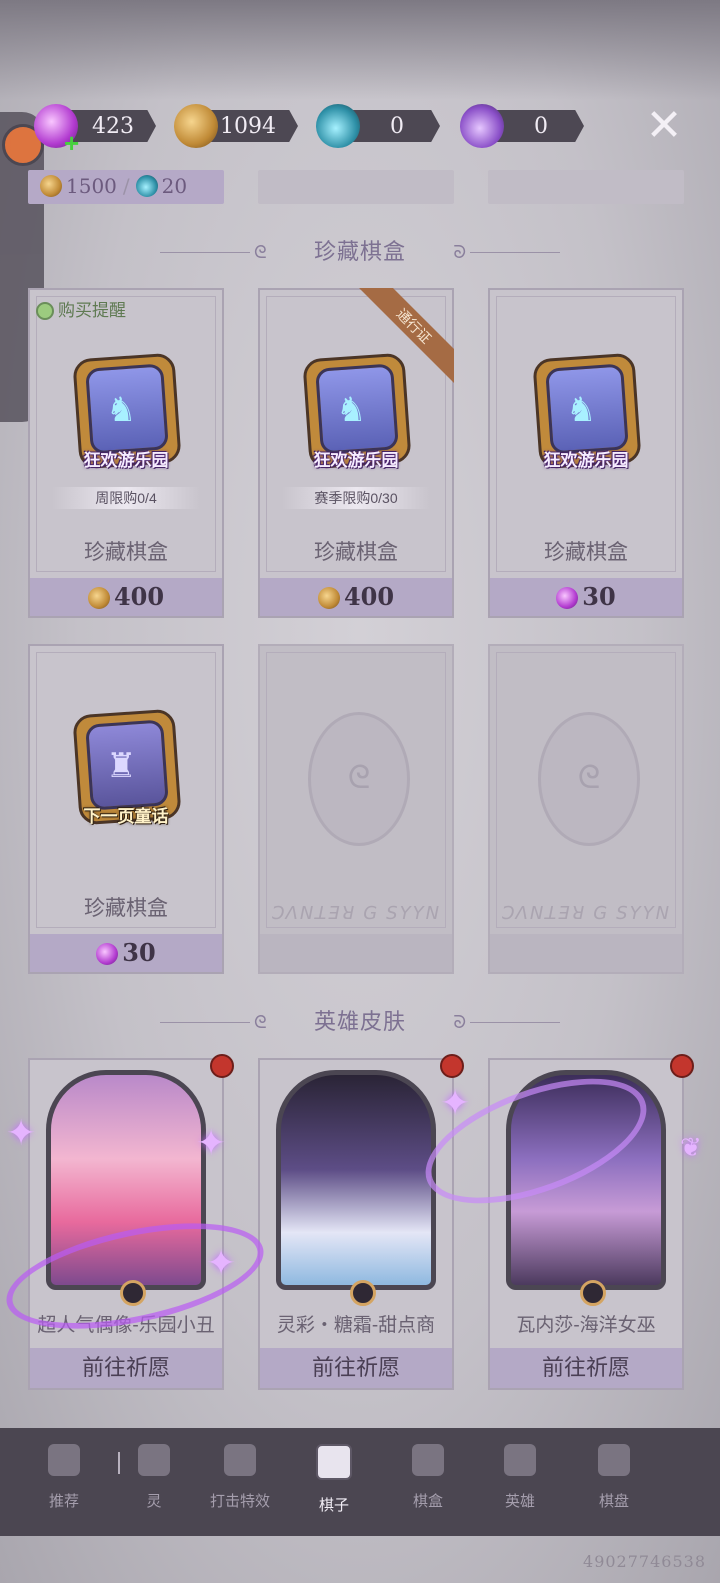 This screenshot has width=720, height=1583. I want to click on nav-tab-hit-effect: 打击特效, so click(240, 1484).